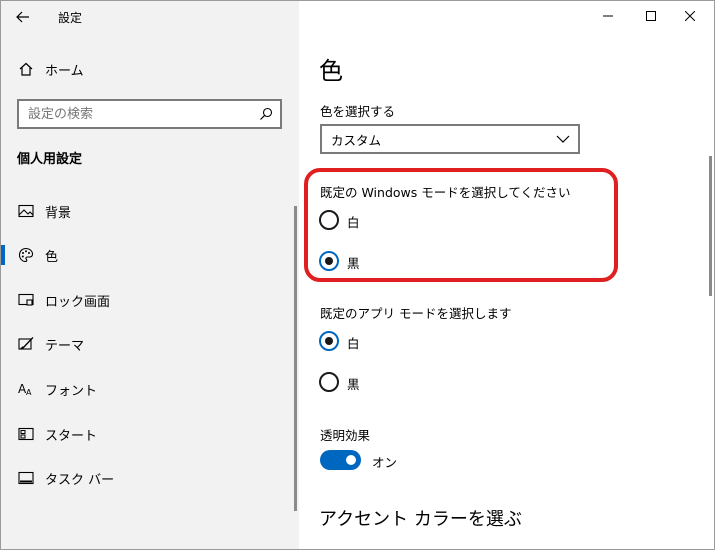 This screenshot has width=715, height=550. Describe the element at coordinates (385, 462) in the screenshot. I see `transparency-state-label: オン` at that location.